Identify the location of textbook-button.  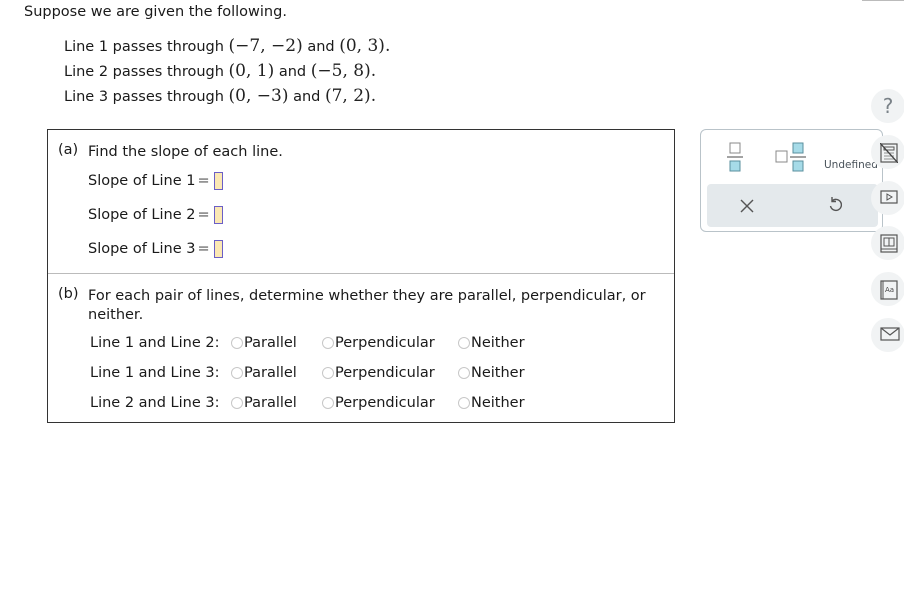
(887, 243).